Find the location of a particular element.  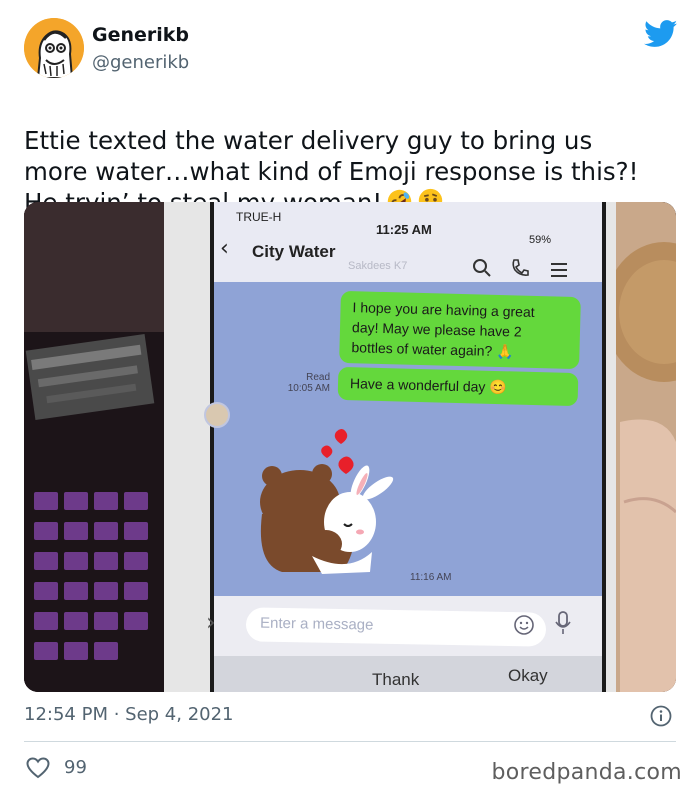

smiling-face-emoji: 😊 is located at coordinates (498, 387).